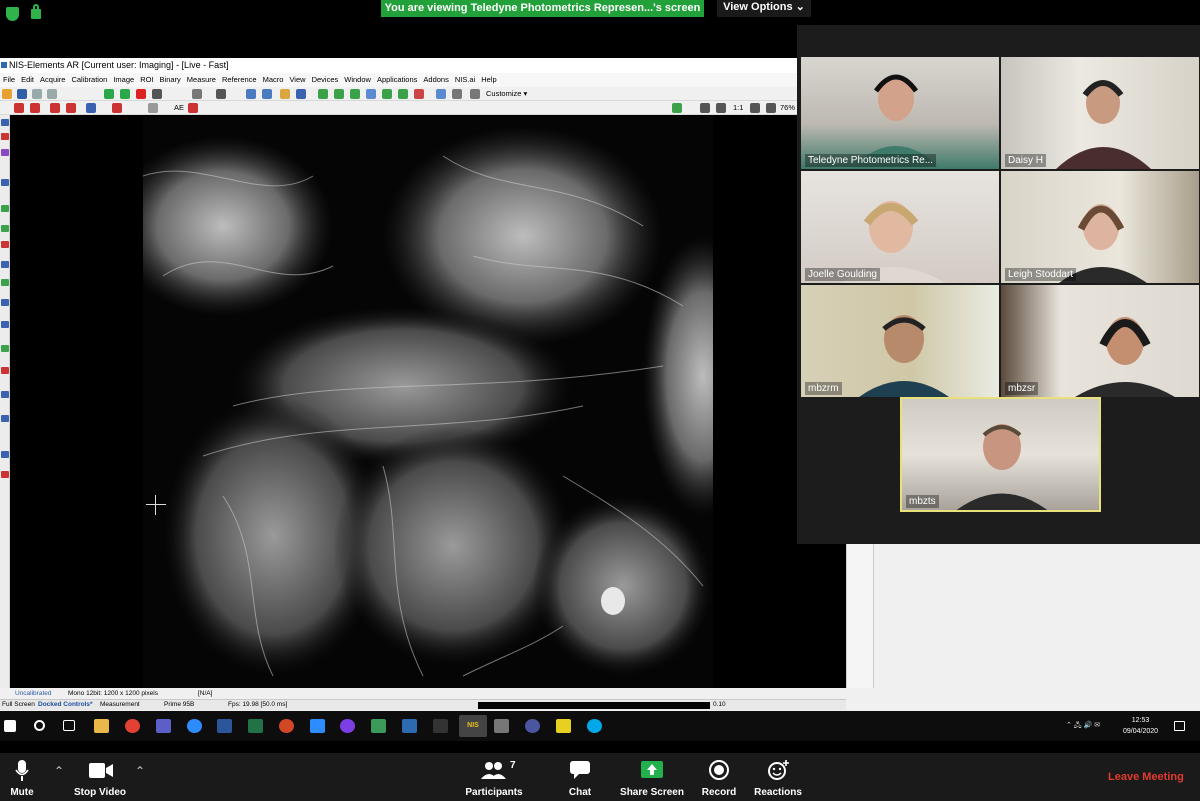  I want to click on menu-window: Window, so click(357, 80).